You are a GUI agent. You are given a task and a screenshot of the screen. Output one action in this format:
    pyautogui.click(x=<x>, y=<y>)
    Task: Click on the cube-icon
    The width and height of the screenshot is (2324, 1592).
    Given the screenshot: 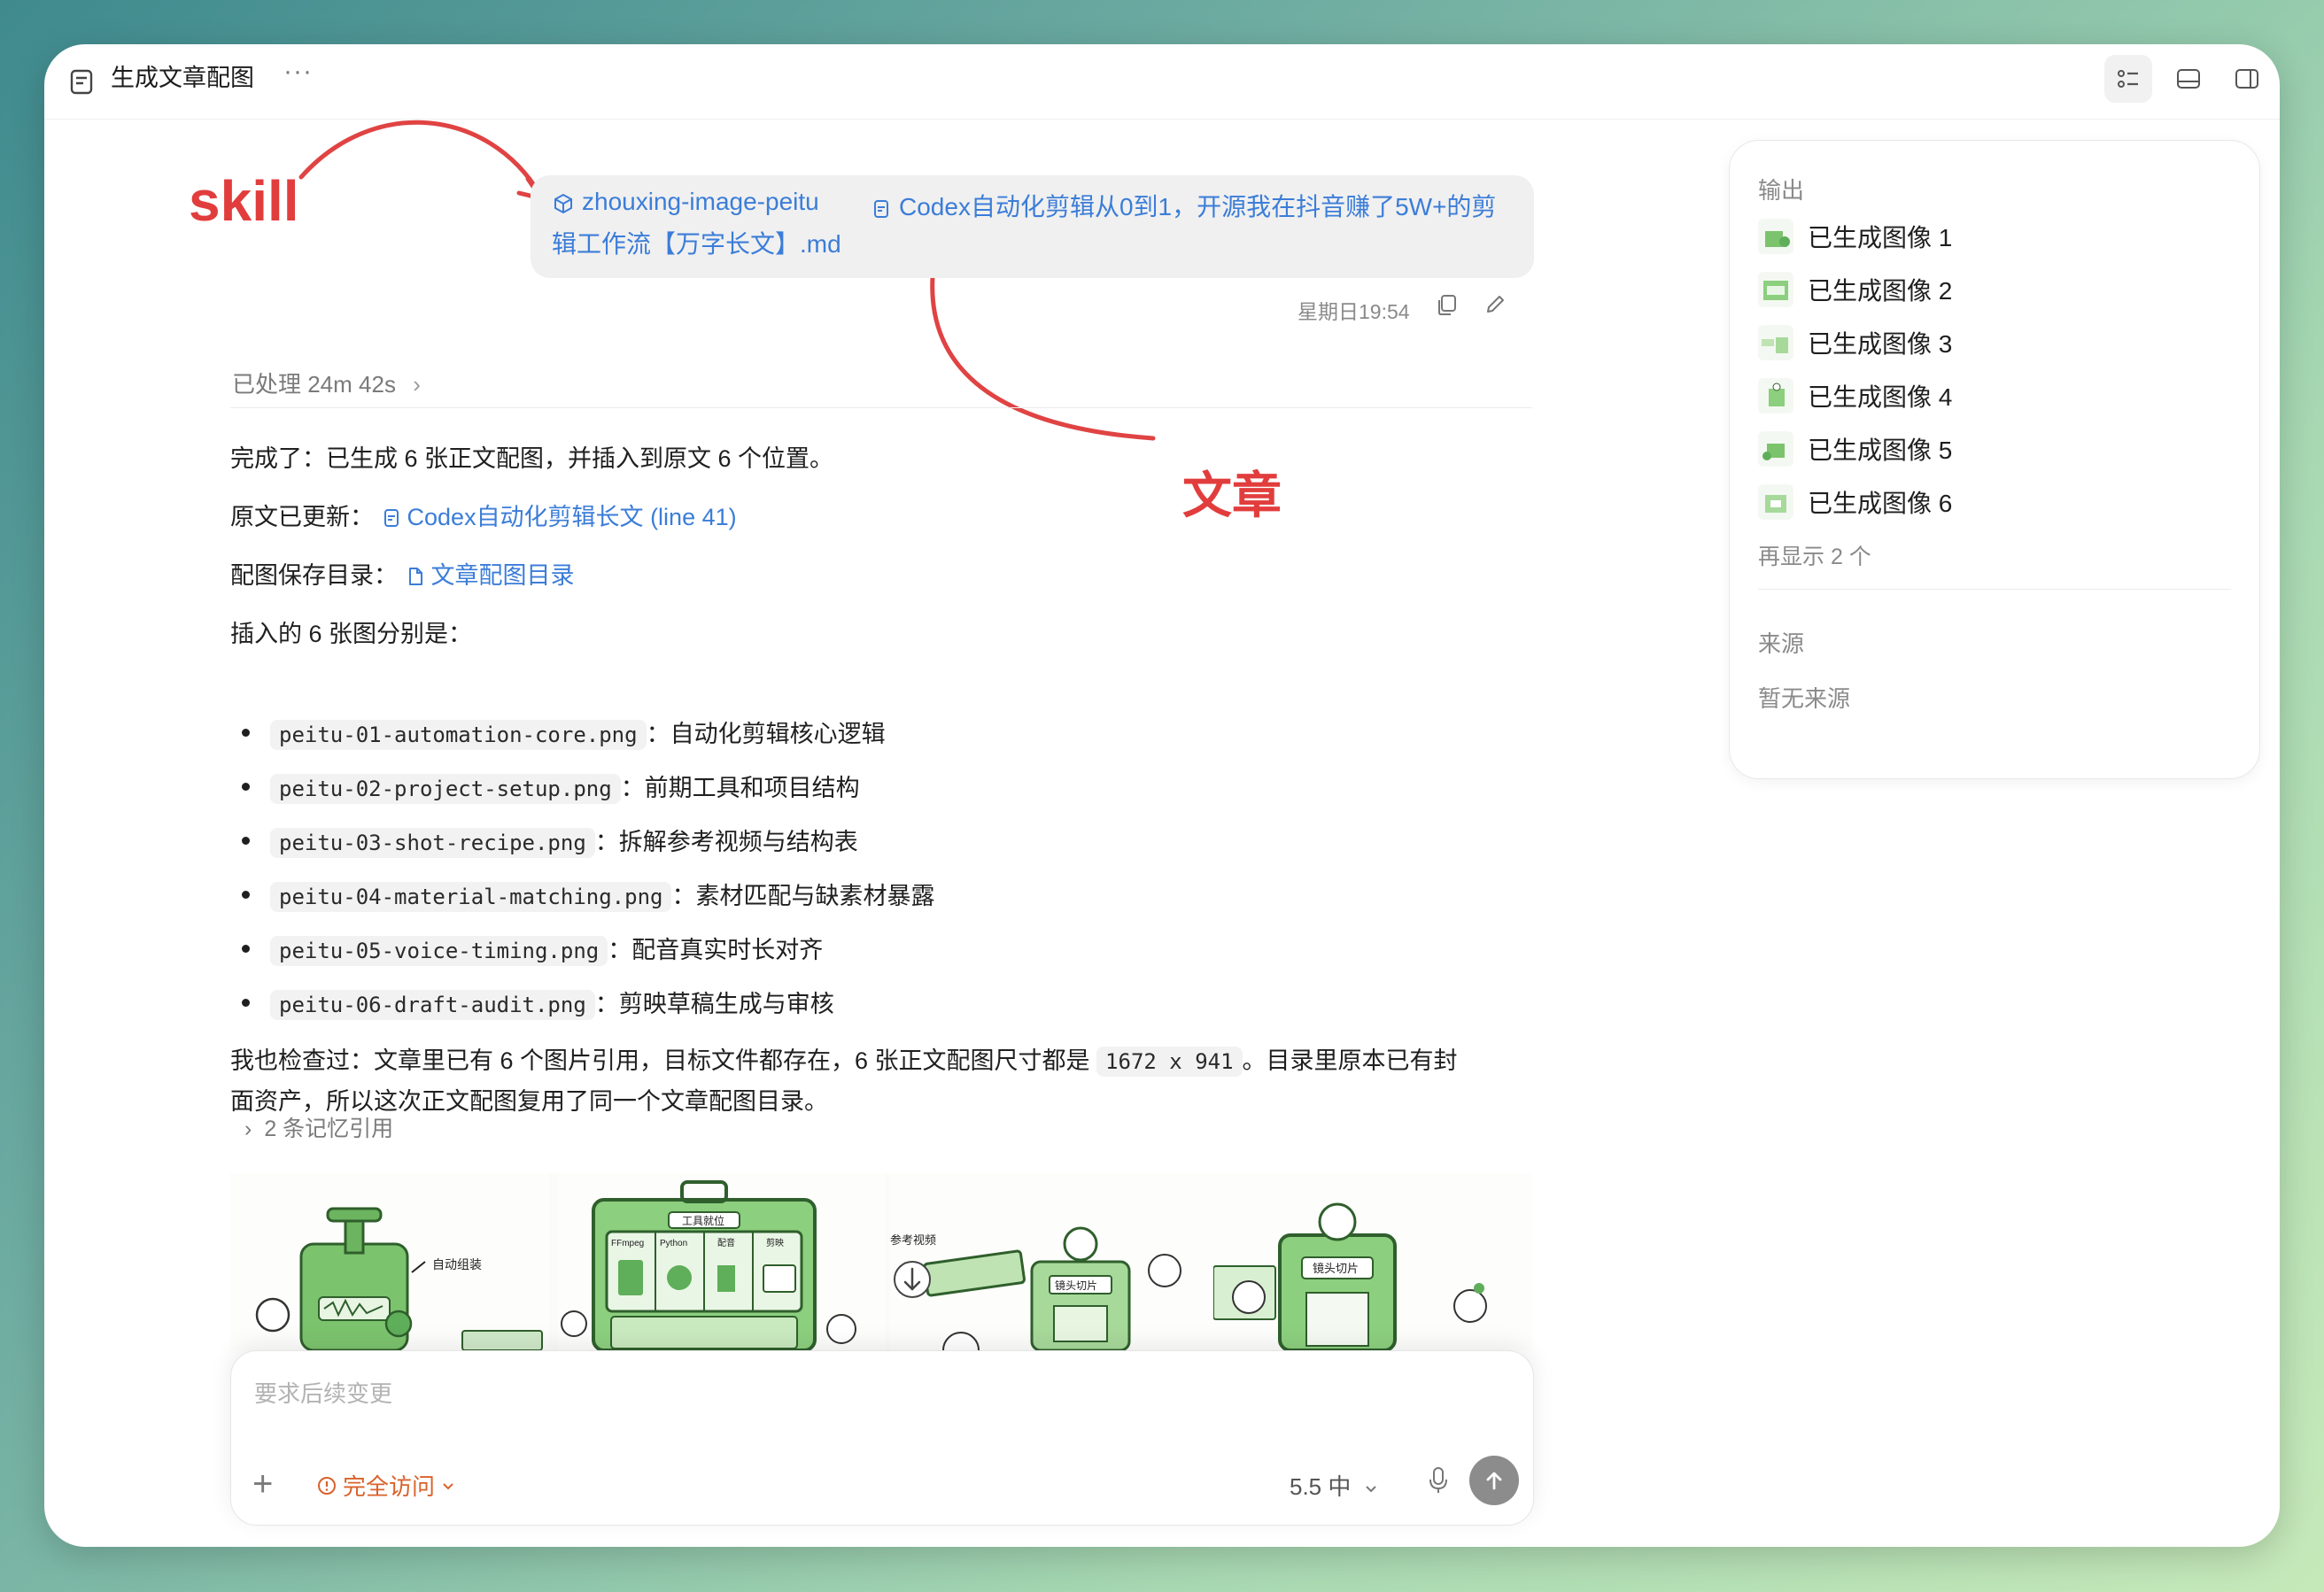 What is the action you would take?
    pyautogui.click(x=563, y=203)
    